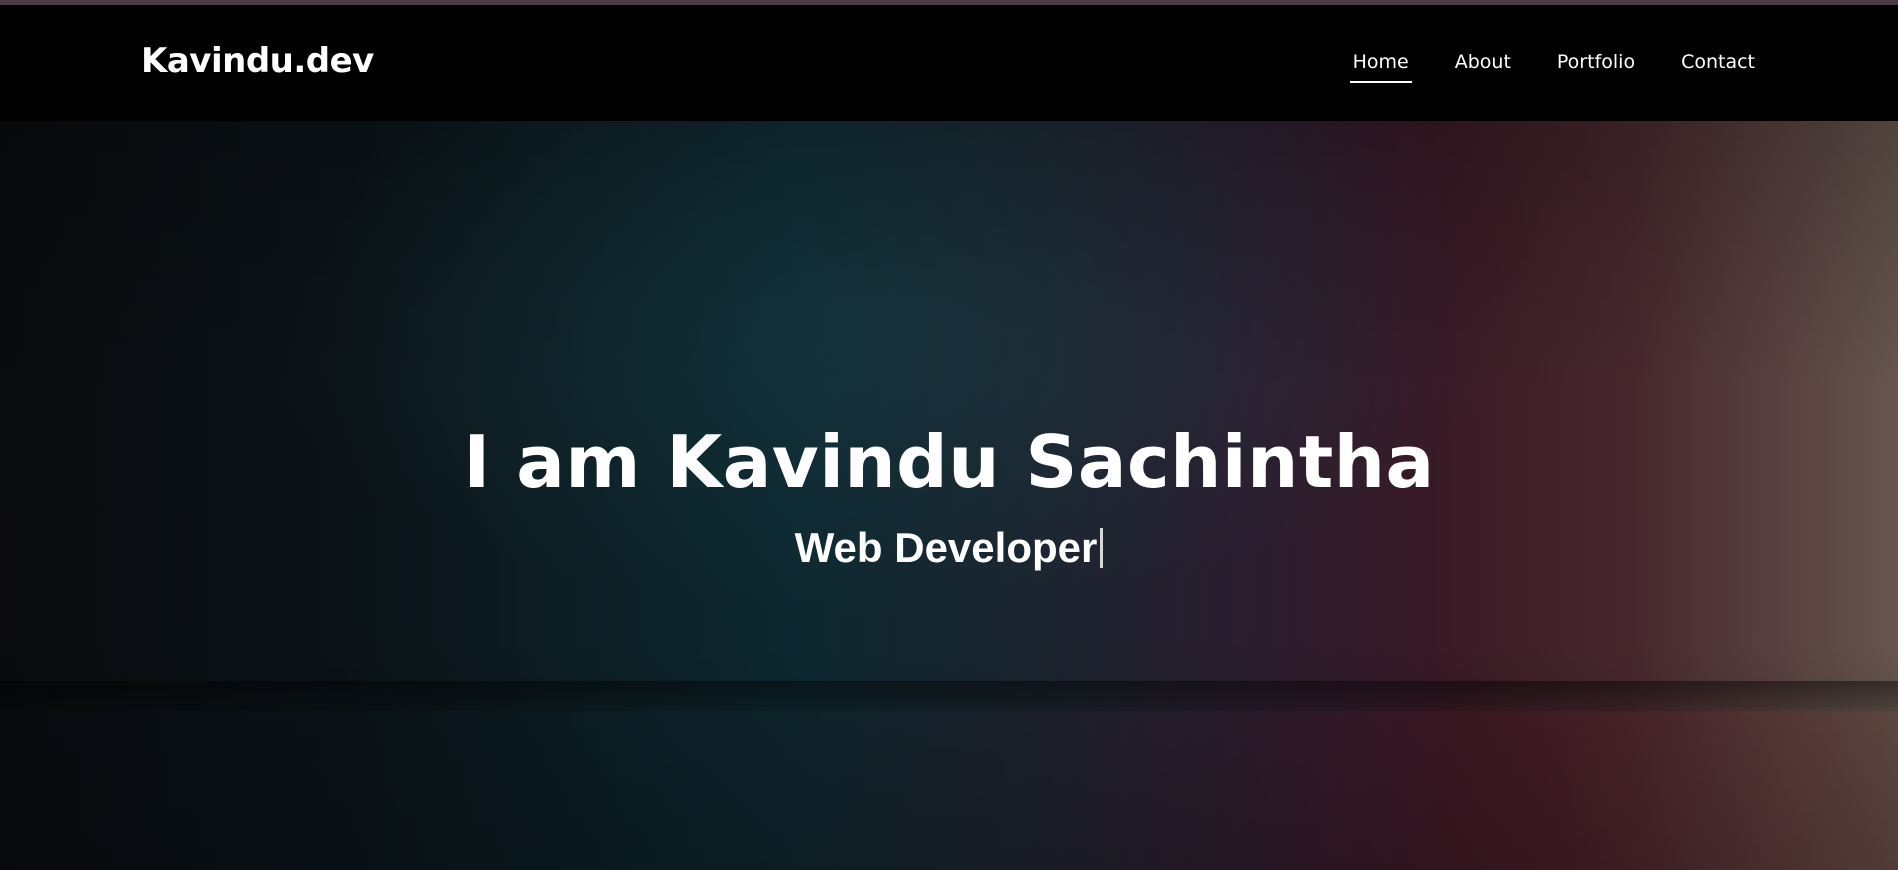 This screenshot has width=1898, height=870. Describe the element at coordinates (949, 63) in the screenshot. I see `navbar: Kavindu.dev Home About Portfolio Contact` at that location.